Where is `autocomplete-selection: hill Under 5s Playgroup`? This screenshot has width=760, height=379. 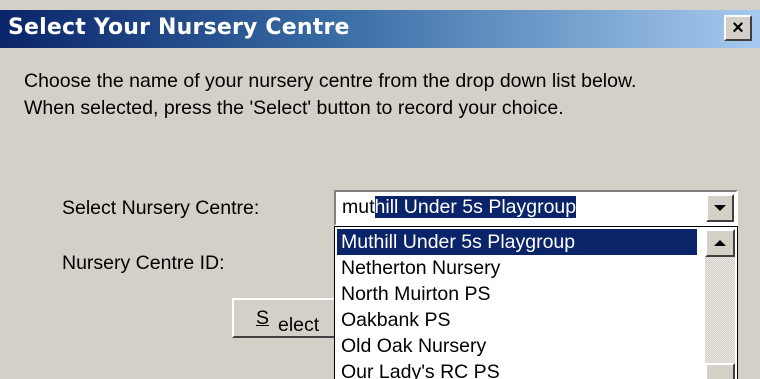 autocomplete-selection: hill Under 5s Playgroup is located at coordinates (475, 207).